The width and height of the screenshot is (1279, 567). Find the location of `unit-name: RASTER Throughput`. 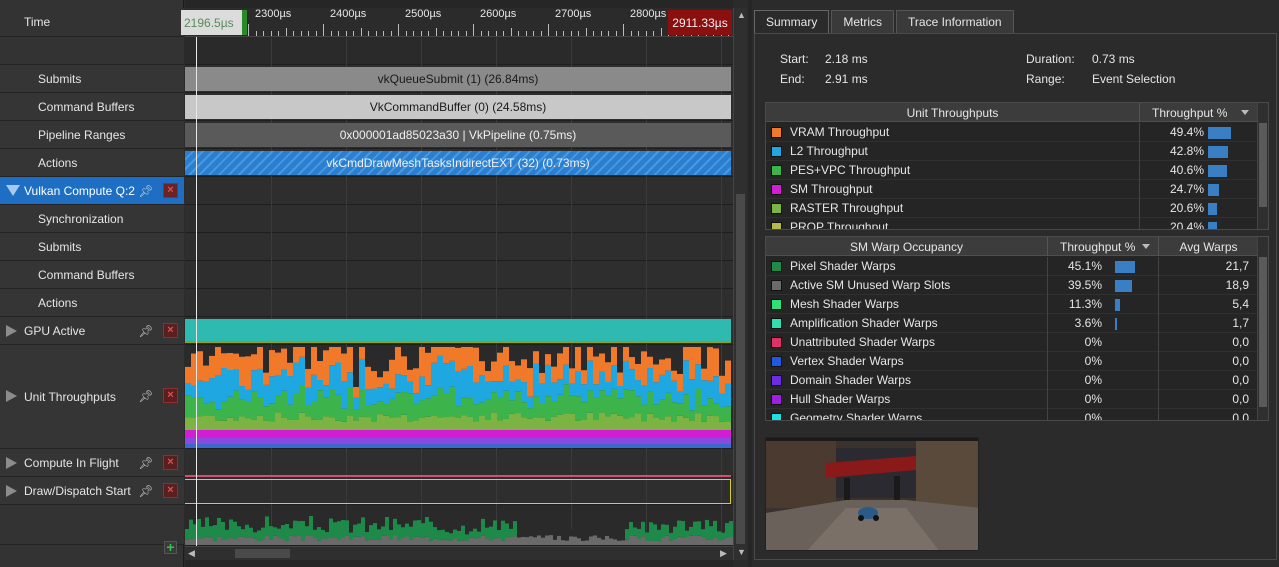

unit-name: RASTER Throughput is located at coordinates (847, 208).